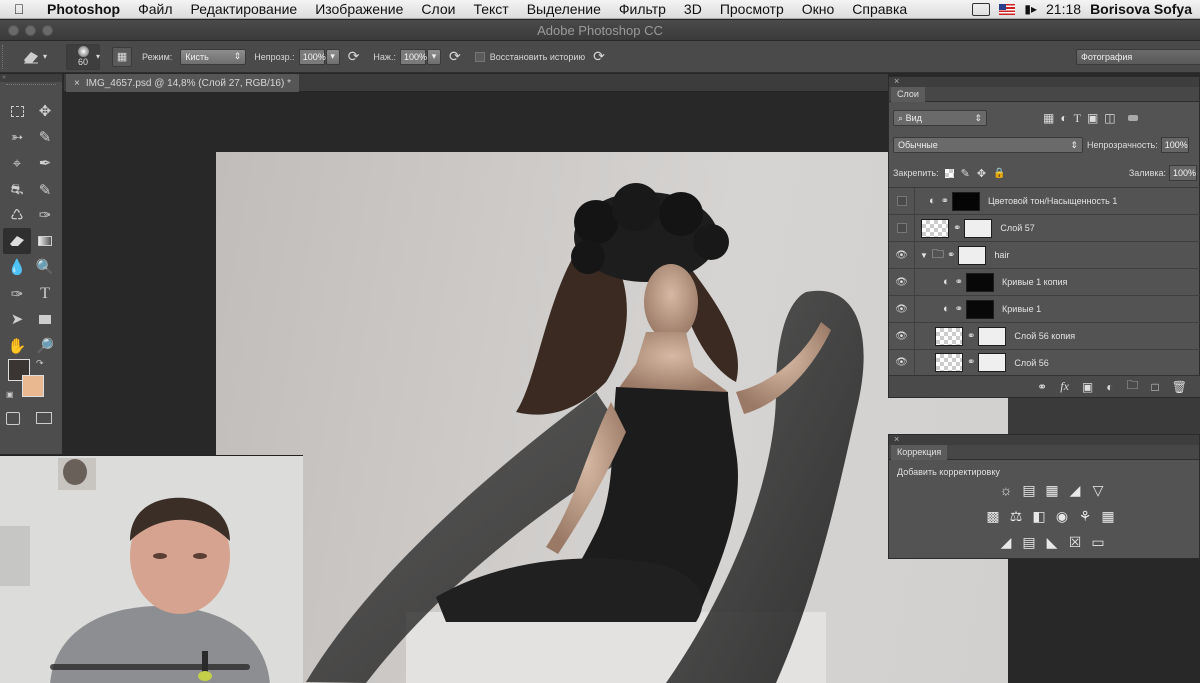  What do you see at coordinates (1017, 228) in the screenshot?
I see `layer-name: Слой 57` at bounding box center [1017, 228].